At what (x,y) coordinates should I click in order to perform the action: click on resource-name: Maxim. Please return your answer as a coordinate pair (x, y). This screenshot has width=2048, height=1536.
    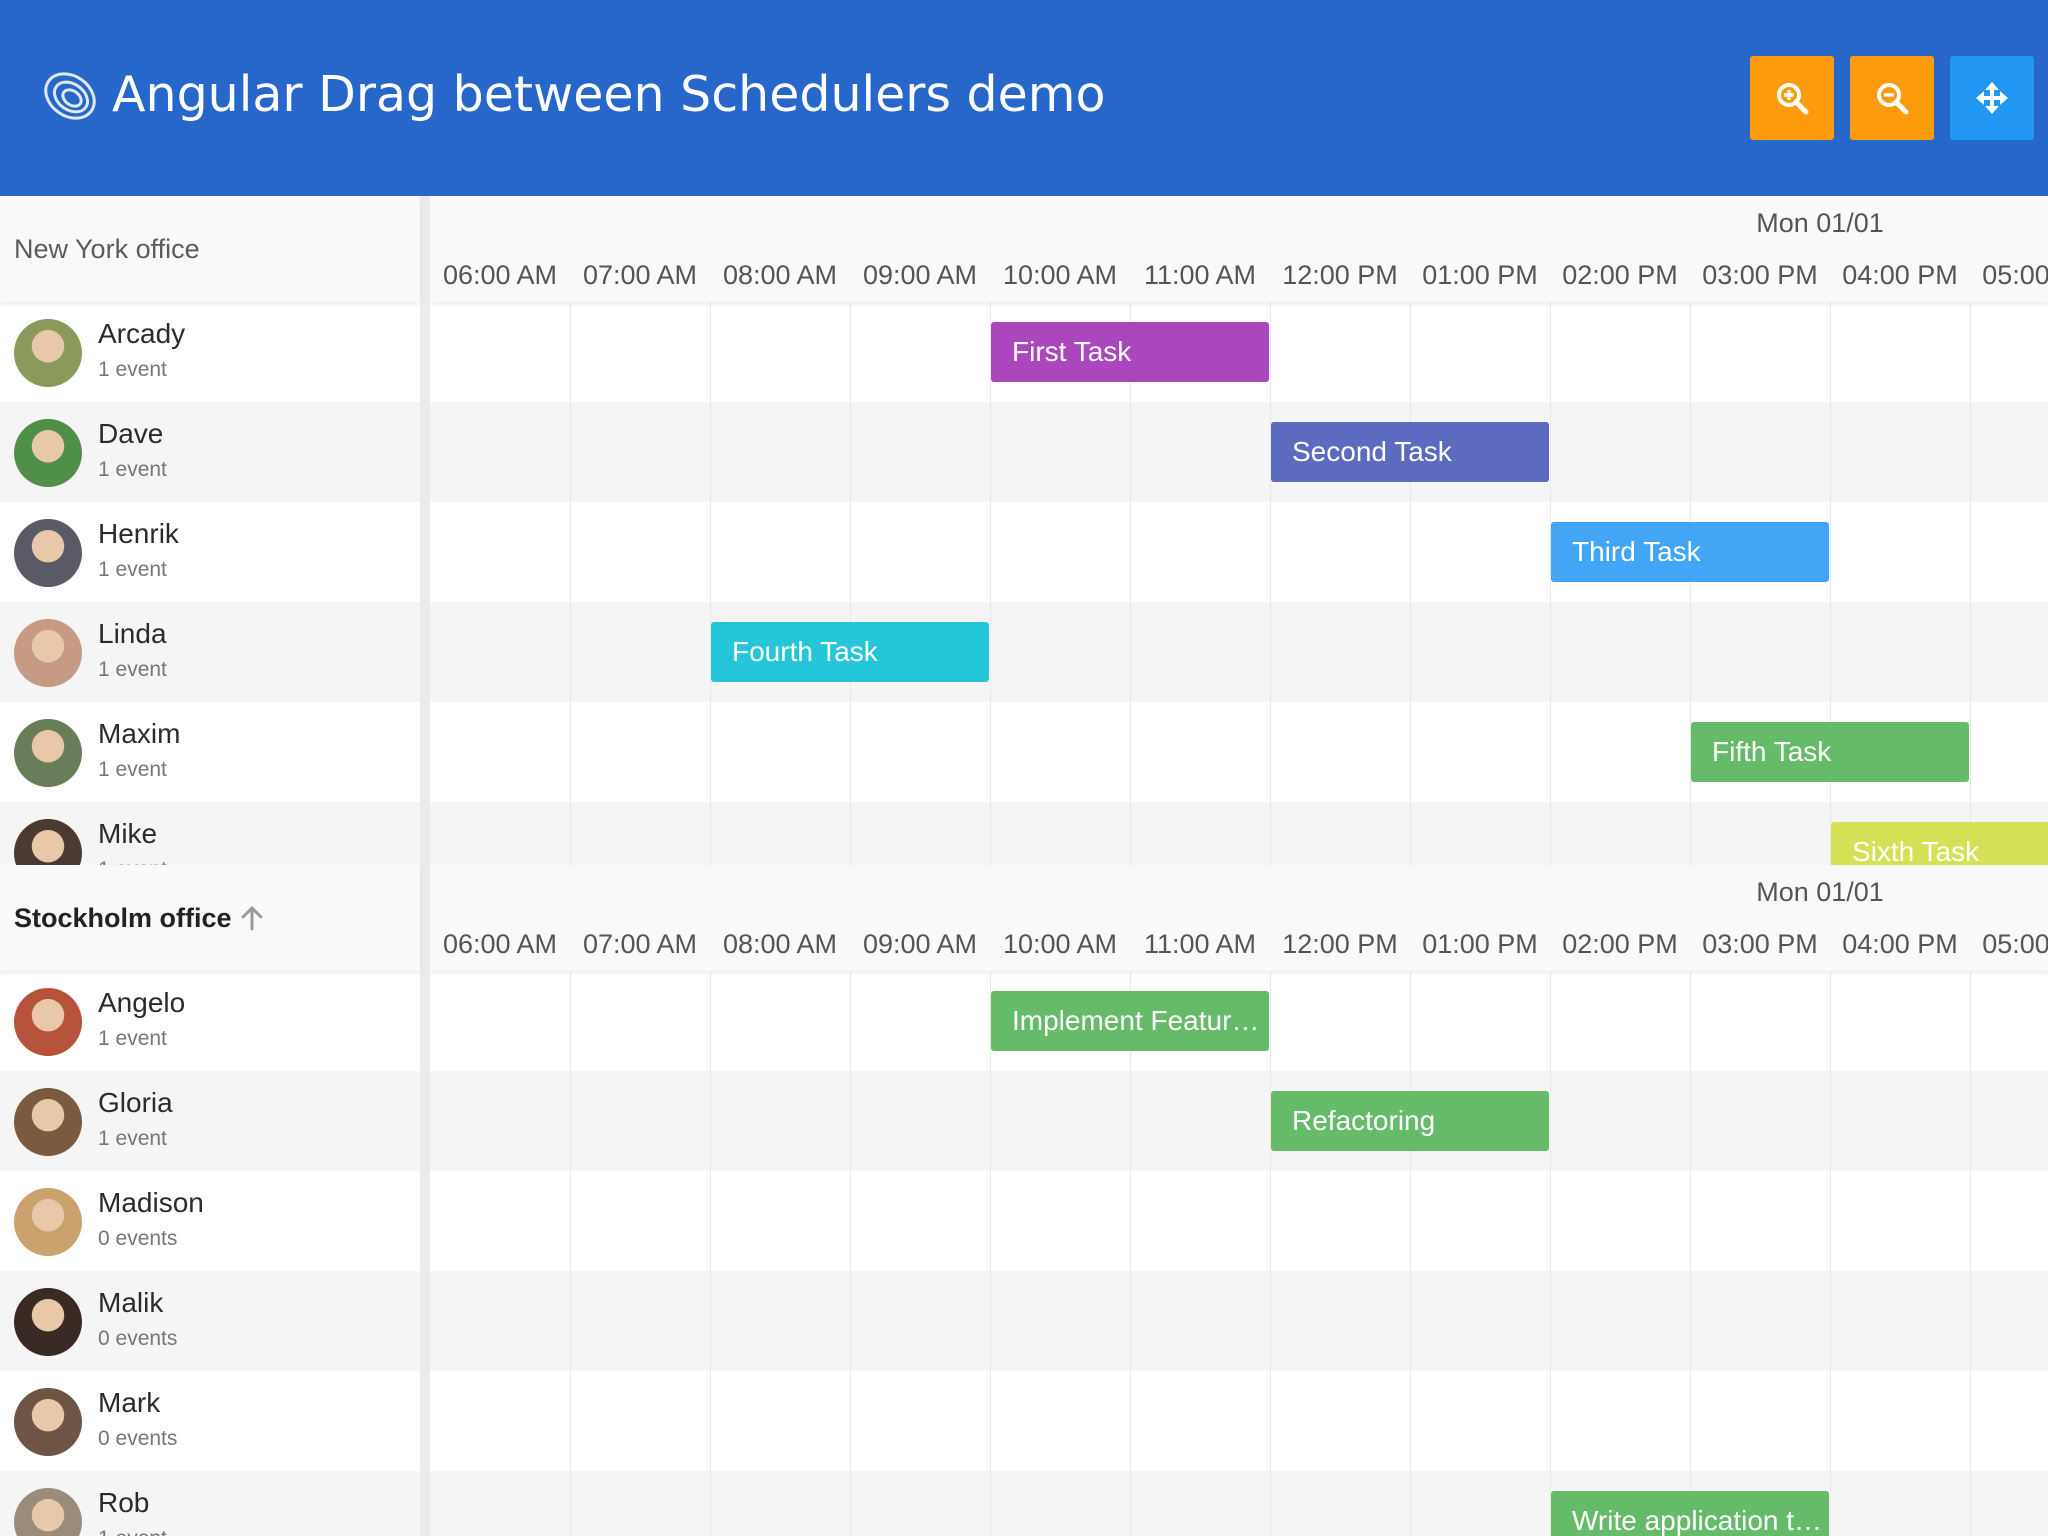
    Looking at the image, I should click on (139, 733).